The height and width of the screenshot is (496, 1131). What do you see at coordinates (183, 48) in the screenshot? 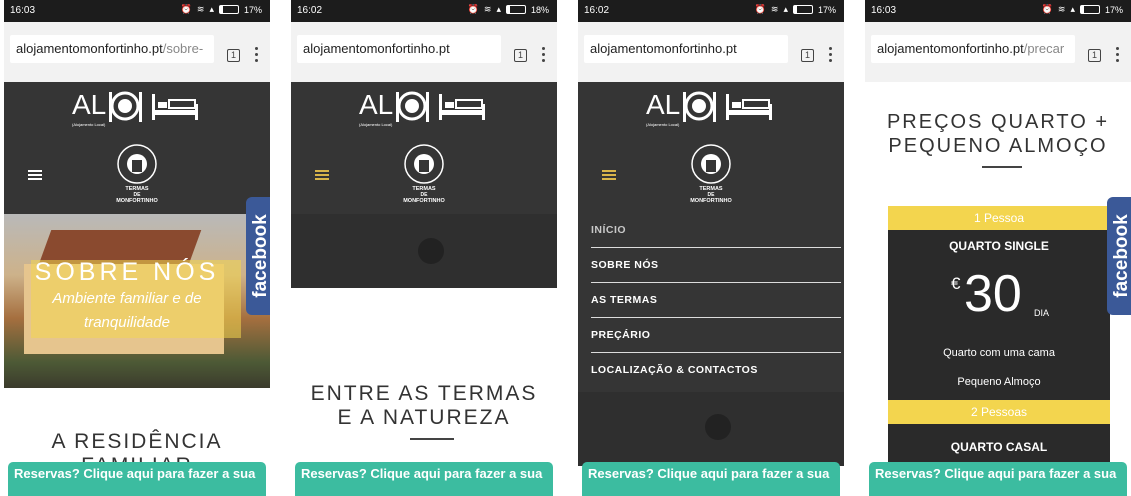
I see `url-path: /sobre-` at bounding box center [183, 48].